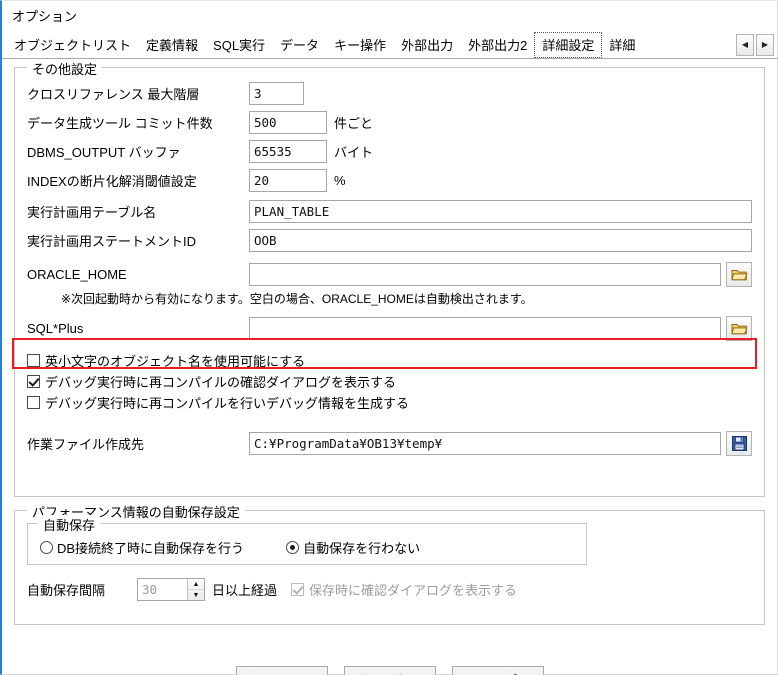 Image resolution: width=778 pixels, height=675 pixels. Describe the element at coordinates (427, 45) in the screenshot. I see `tab-external-output: 外部出力` at that location.